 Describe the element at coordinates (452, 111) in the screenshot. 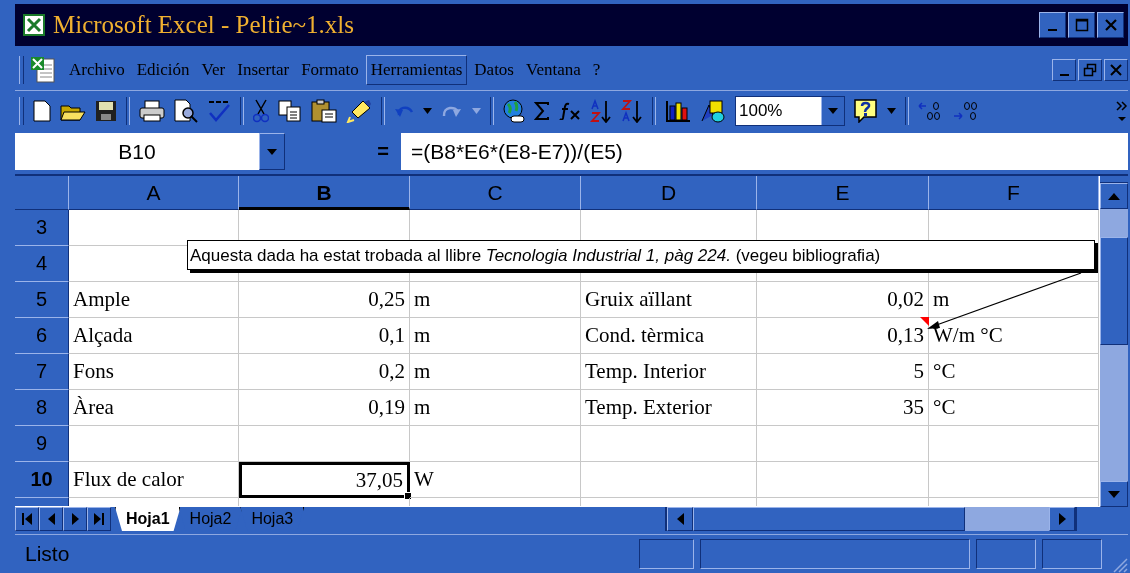

I see `redo-icon` at that location.